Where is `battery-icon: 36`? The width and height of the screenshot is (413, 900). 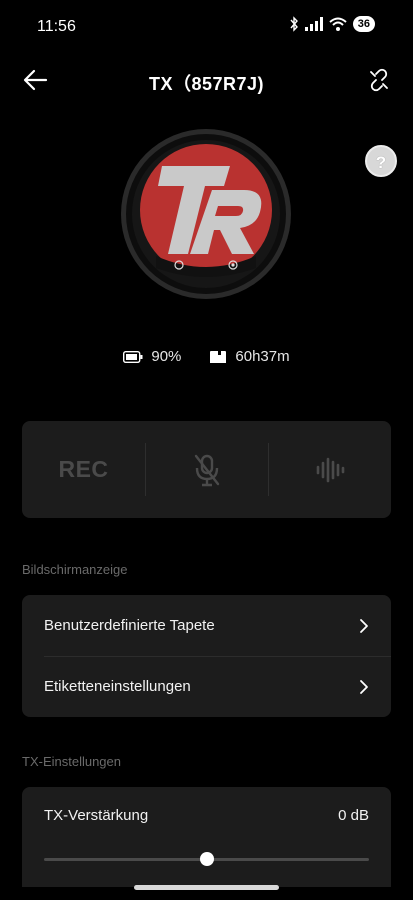 battery-icon: 36 is located at coordinates (363, 24).